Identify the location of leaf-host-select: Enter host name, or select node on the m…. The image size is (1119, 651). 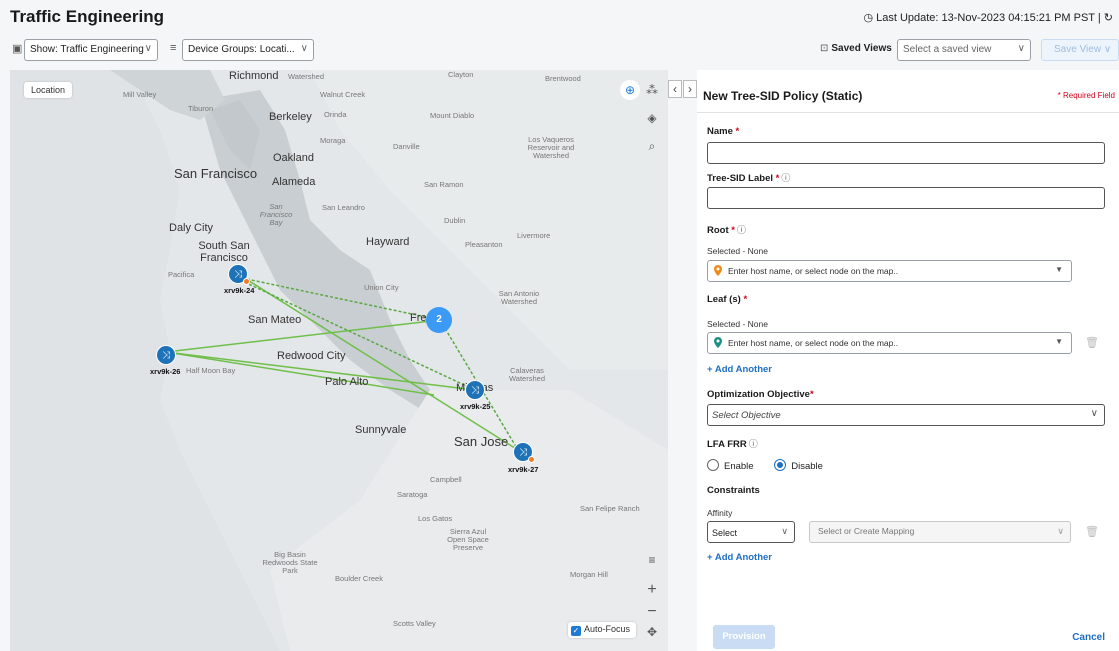
(889, 343).